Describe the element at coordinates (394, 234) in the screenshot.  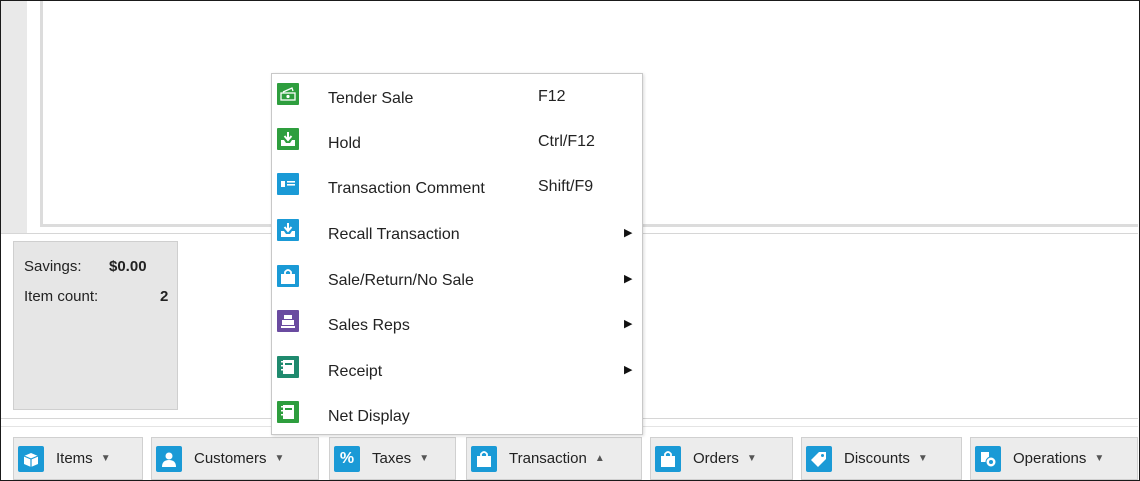
I see `menu-item-label: Recall Transaction` at that location.